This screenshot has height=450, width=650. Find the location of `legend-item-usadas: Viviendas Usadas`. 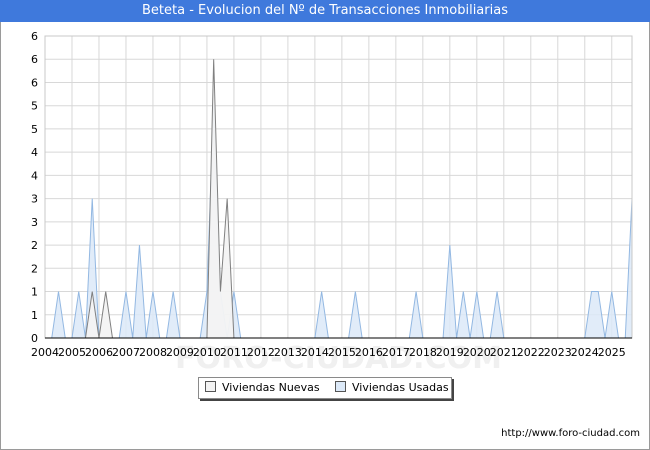

legend-item-usadas: Viviendas Usadas is located at coordinates (392, 388).